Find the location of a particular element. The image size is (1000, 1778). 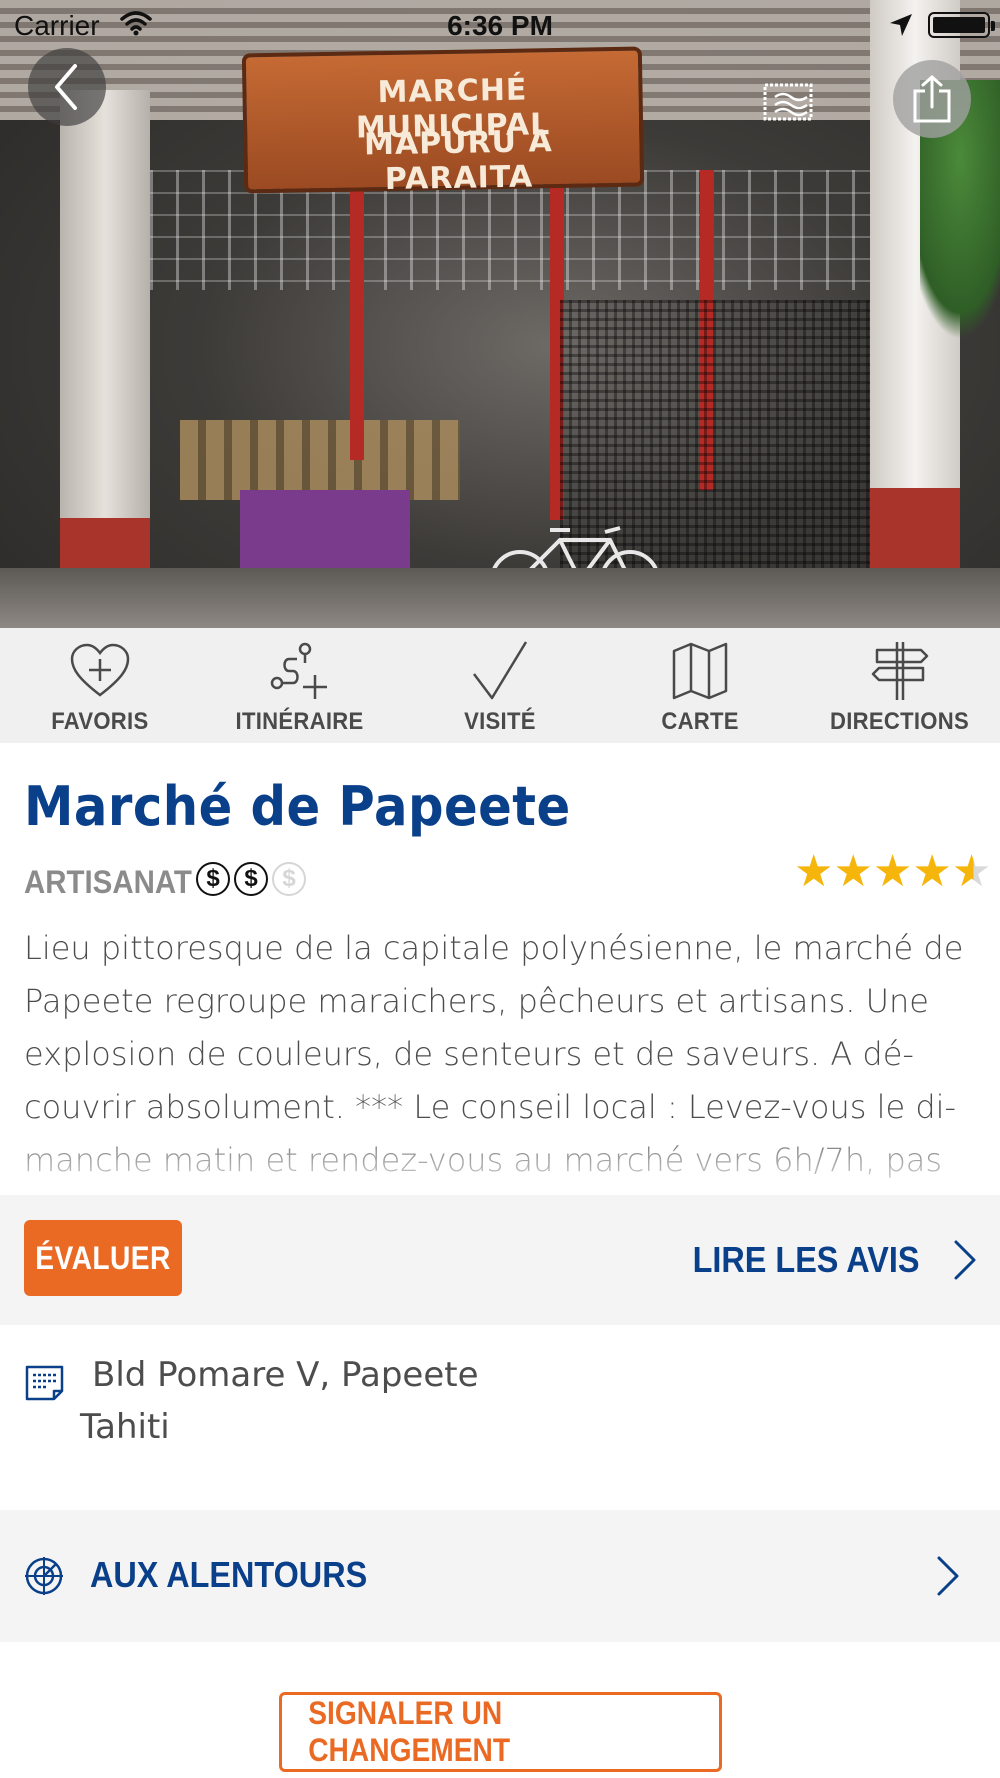

status-bar: Carrier 6:36 PM is located at coordinates (500, 25).